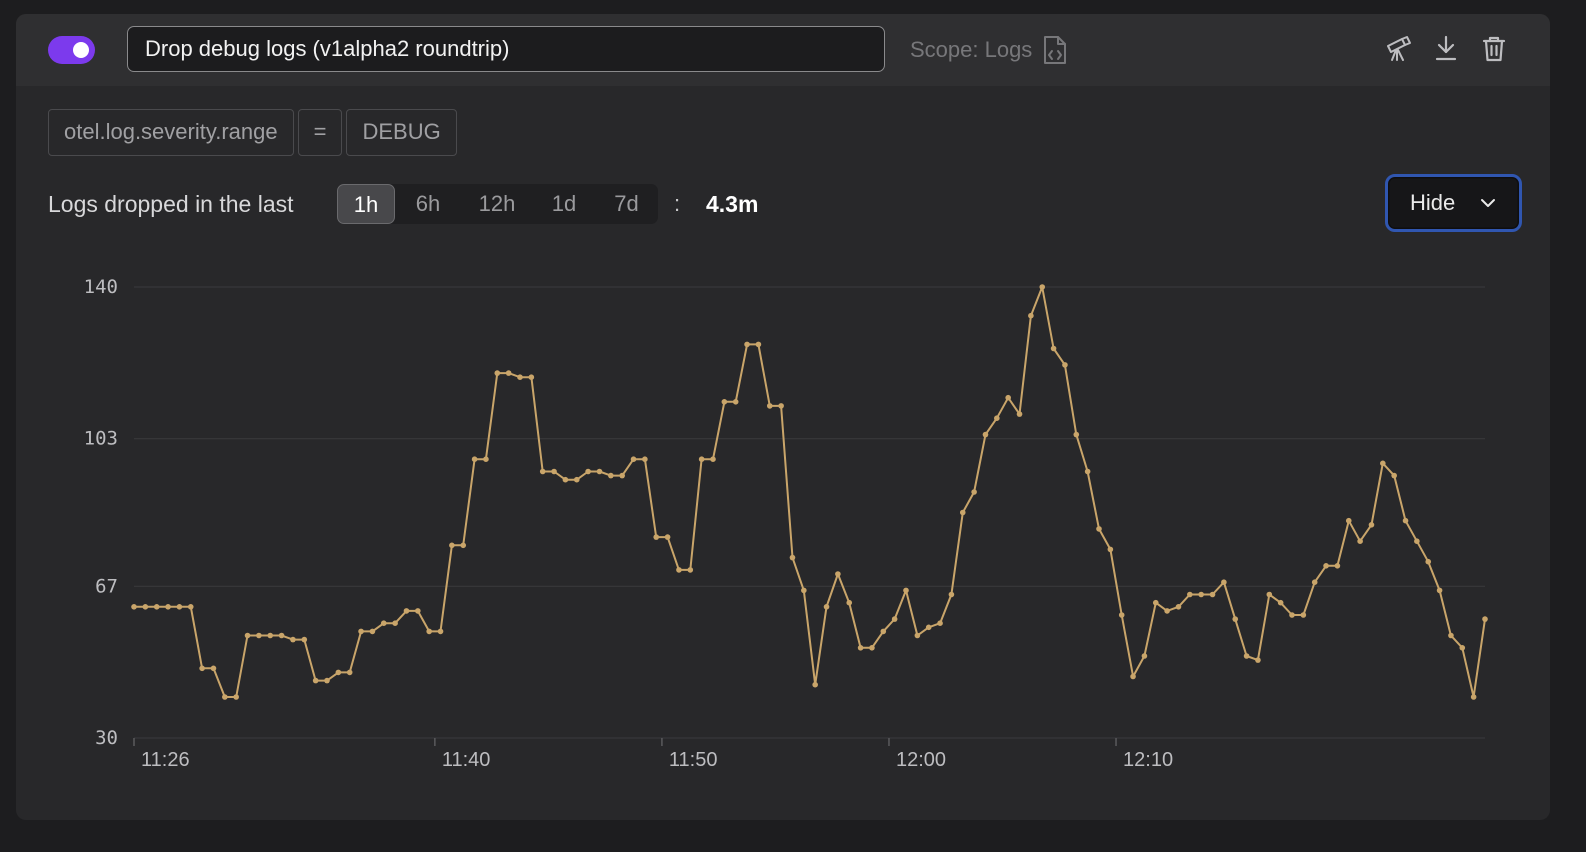  What do you see at coordinates (466, 760) in the screenshot?
I see `x-tick-label: 11:40` at bounding box center [466, 760].